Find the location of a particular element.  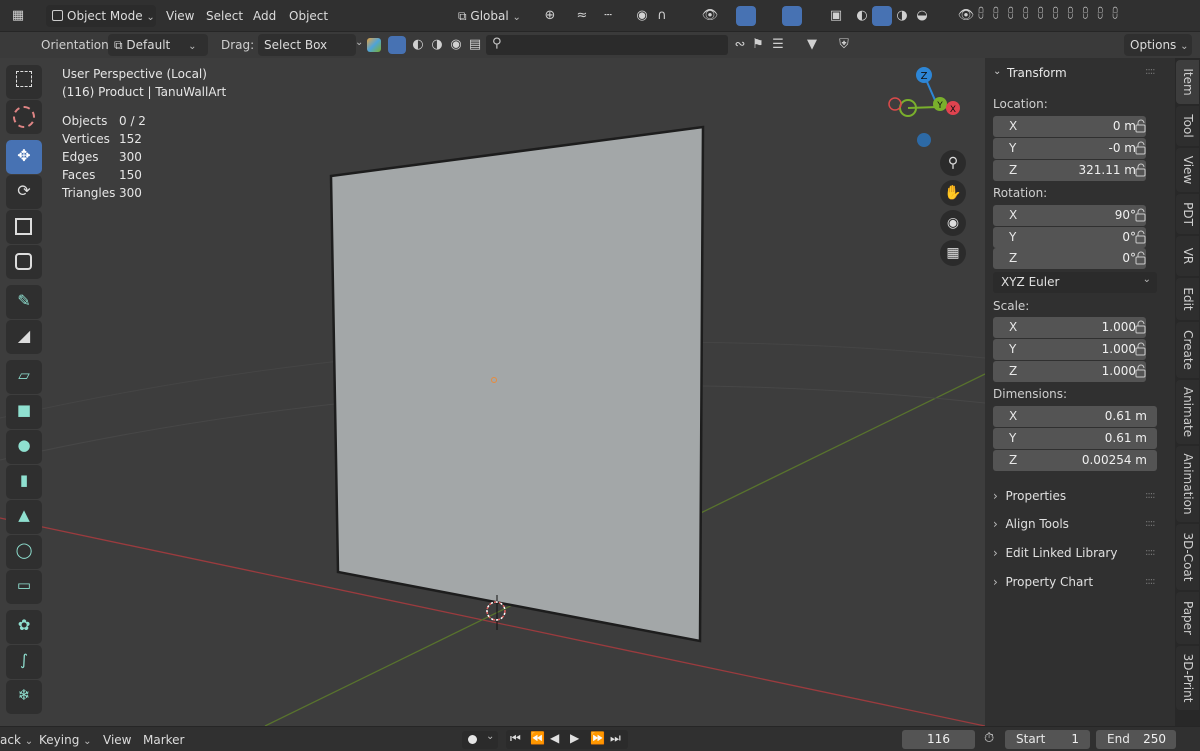

next-keyframe-icon: ⏩ is located at coordinates (597, 738).